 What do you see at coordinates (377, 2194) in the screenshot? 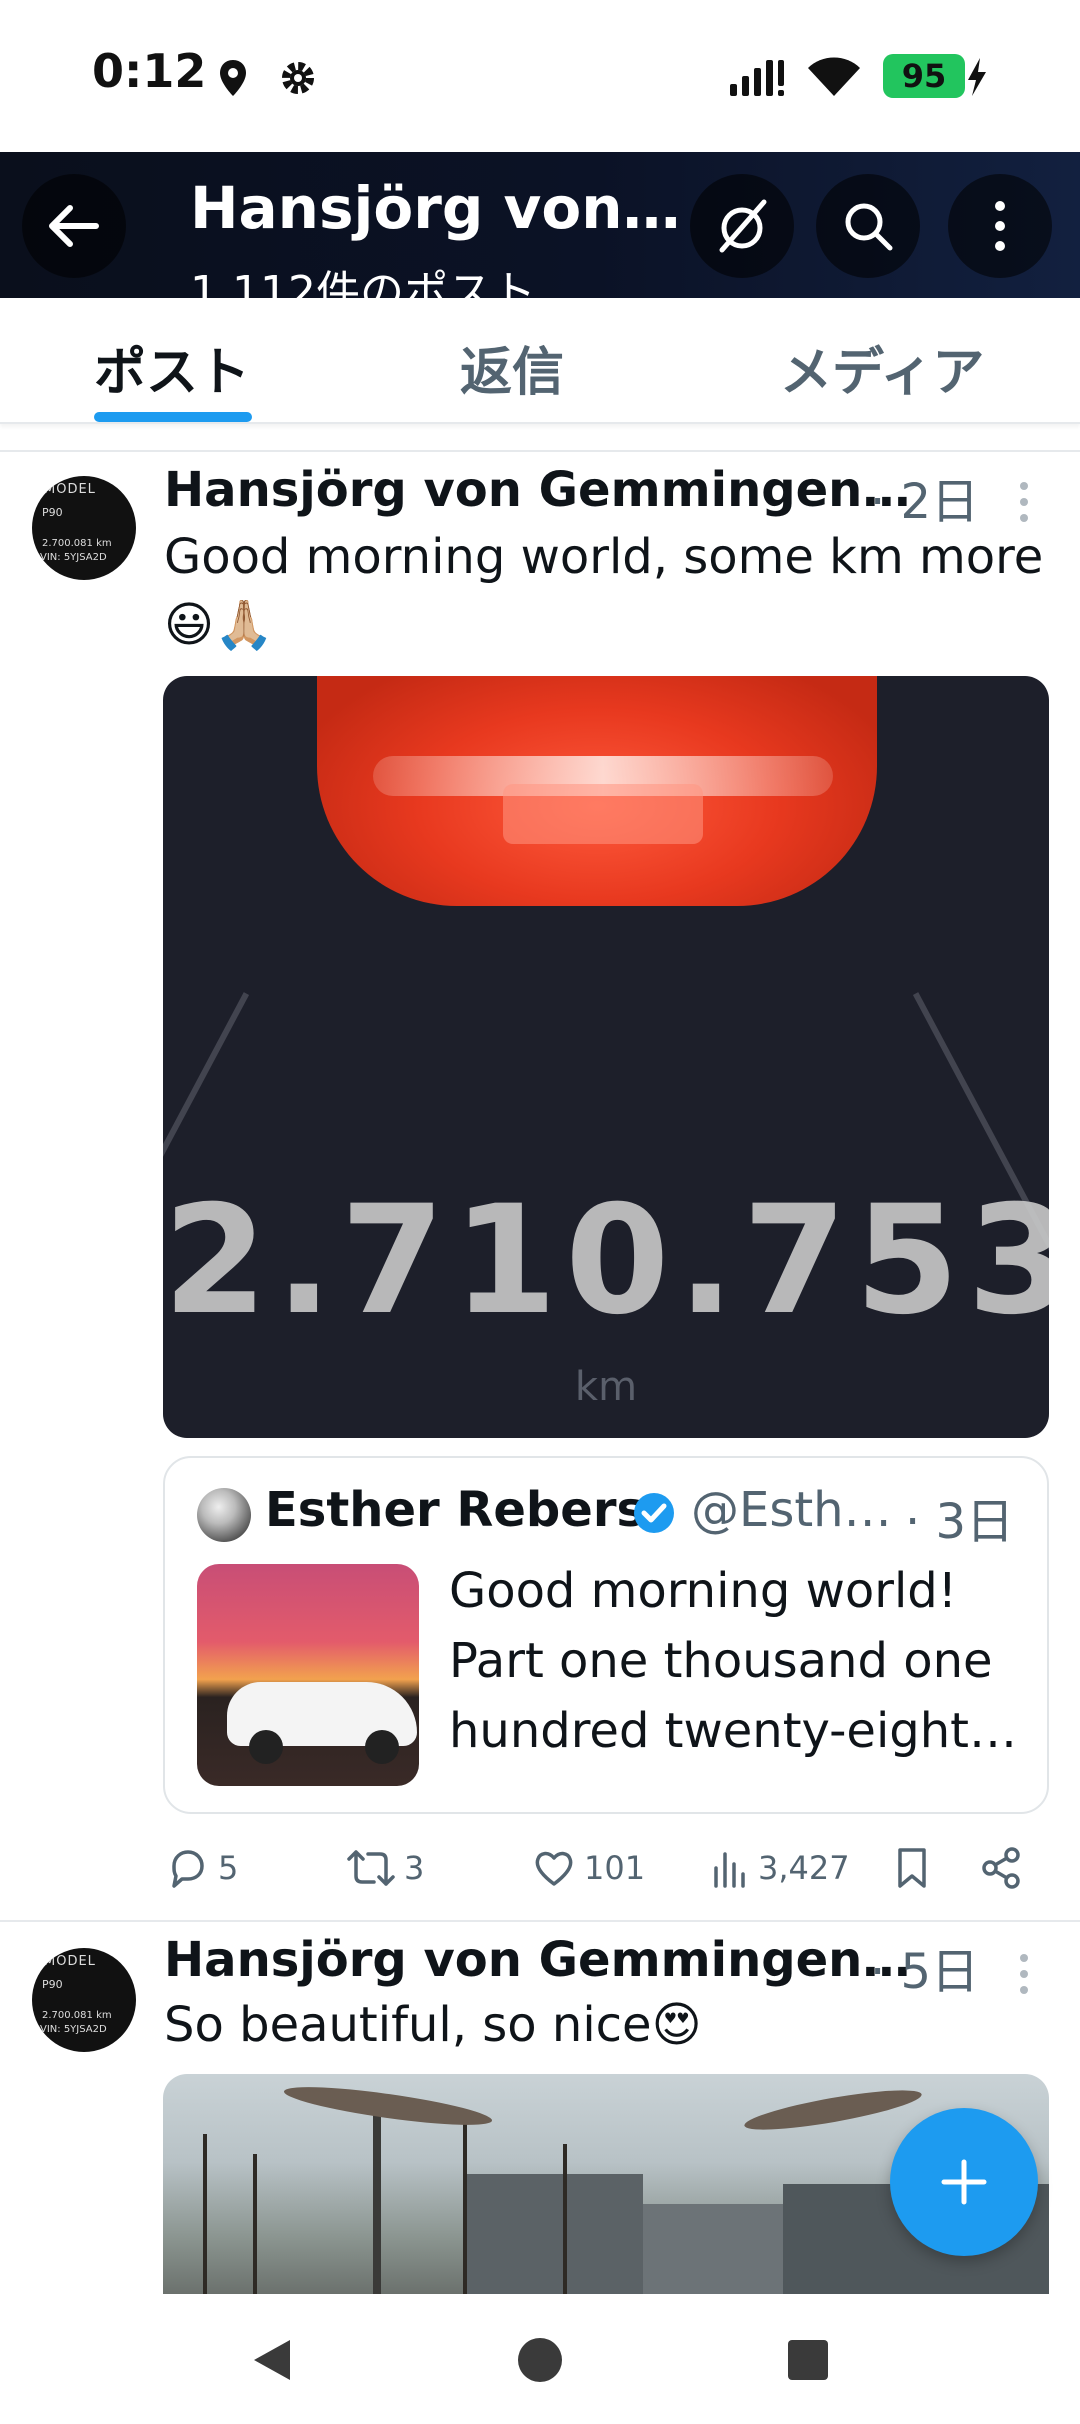
I see `lamp-post` at bounding box center [377, 2194].